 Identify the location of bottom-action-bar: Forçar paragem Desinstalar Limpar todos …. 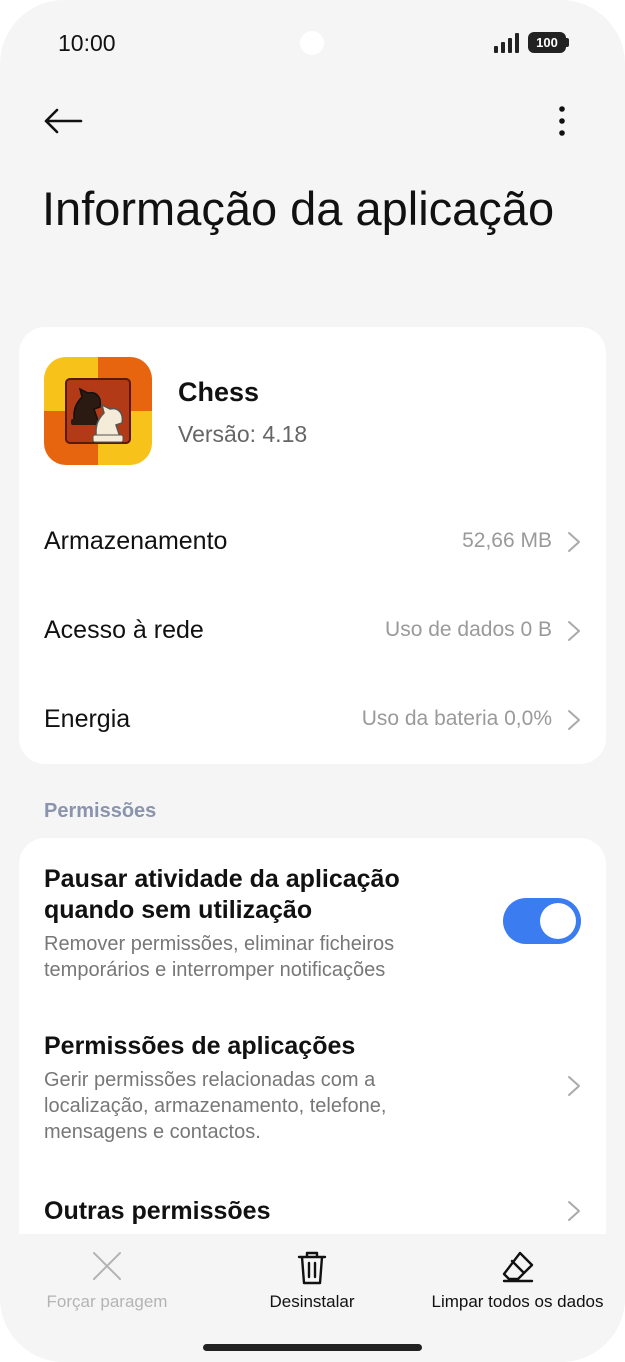
(312, 1298).